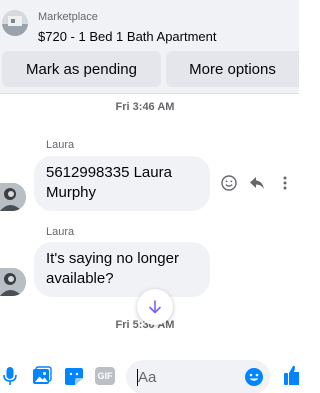  Describe the element at coordinates (149, 371) in the screenshot. I see `composer-bar: GIF` at that location.